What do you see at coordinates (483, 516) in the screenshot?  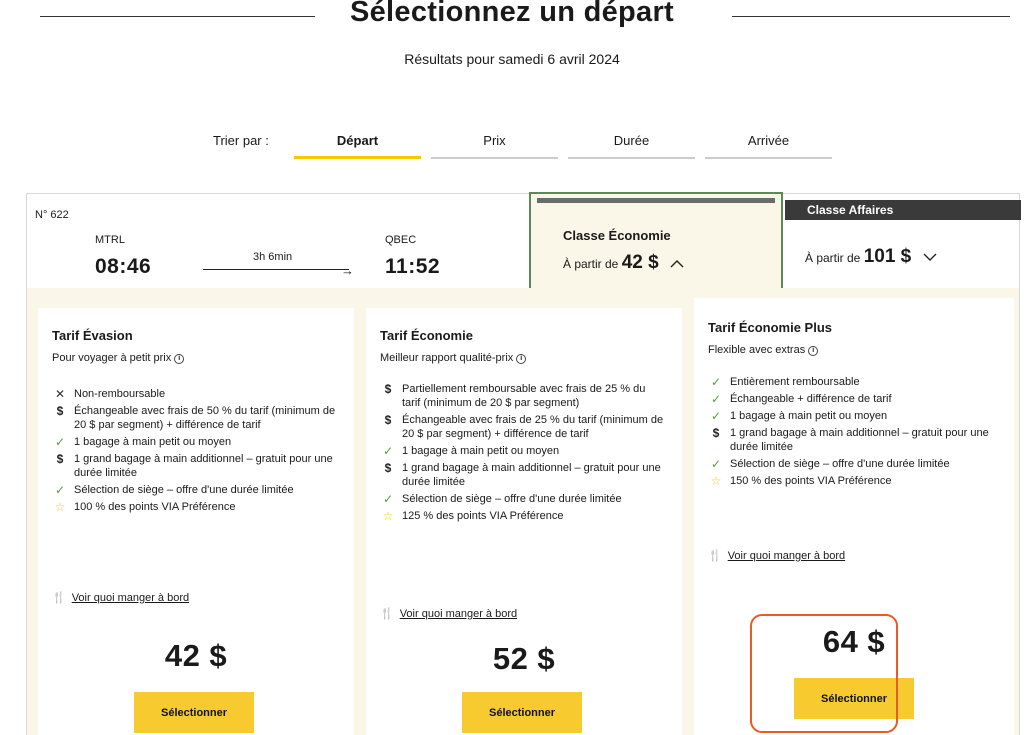 I see `feature-text: 125 % des points VIA Préférence` at bounding box center [483, 516].